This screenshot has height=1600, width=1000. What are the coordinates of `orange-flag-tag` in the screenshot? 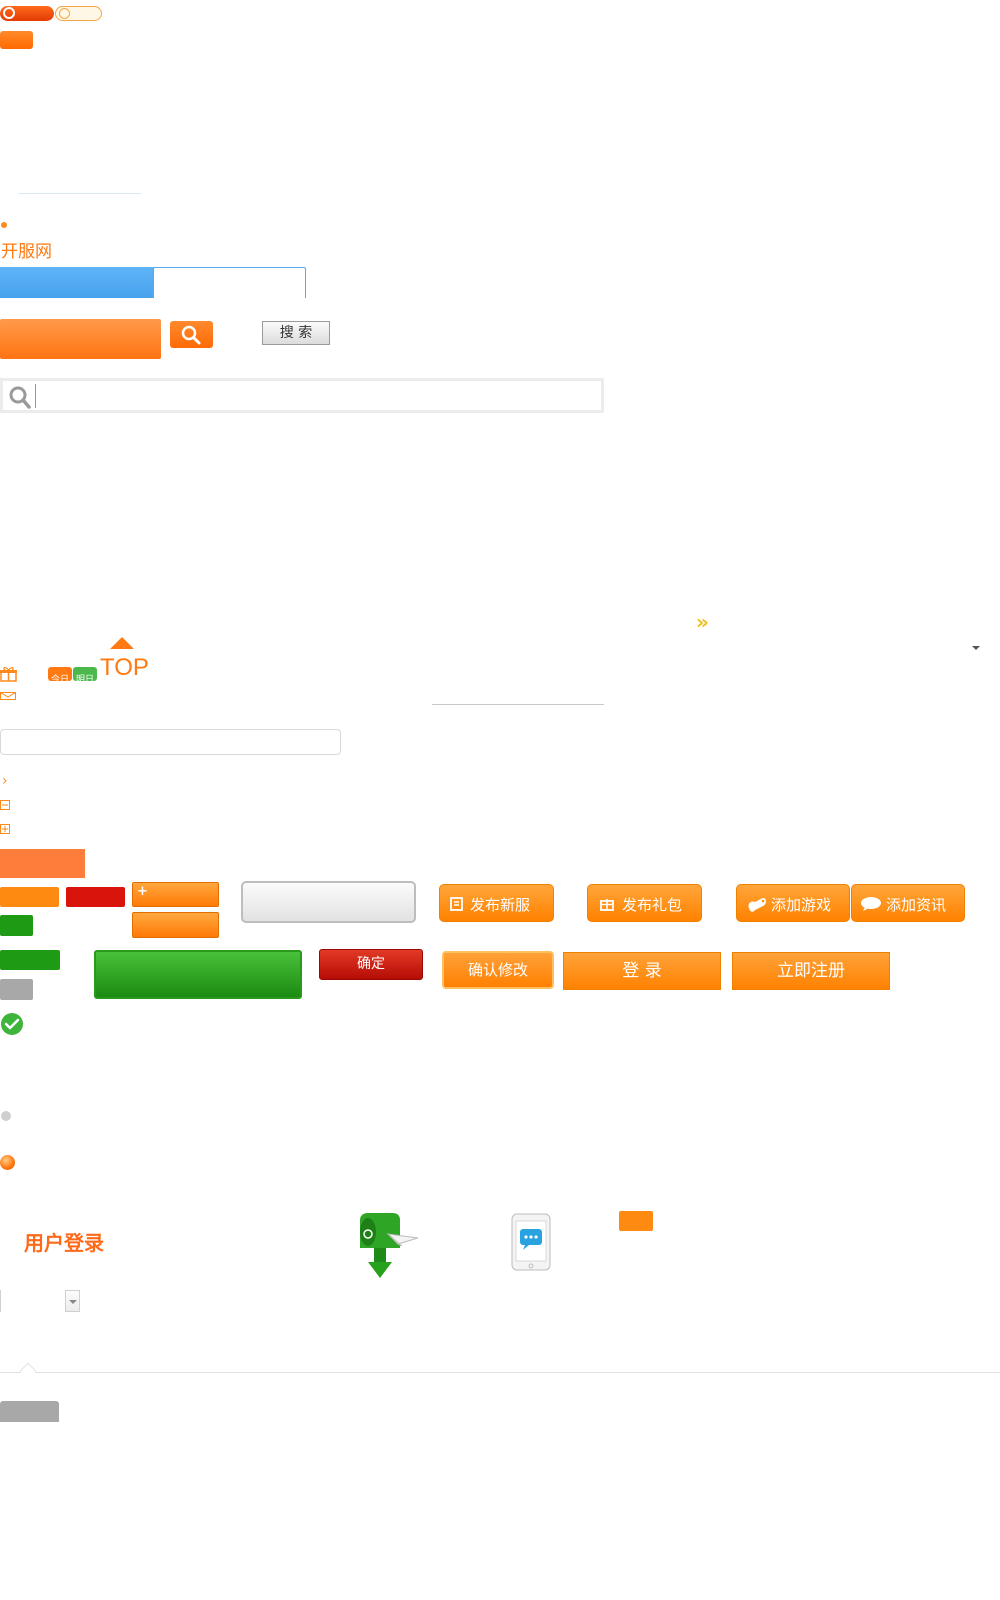 It's located at (16, 40).